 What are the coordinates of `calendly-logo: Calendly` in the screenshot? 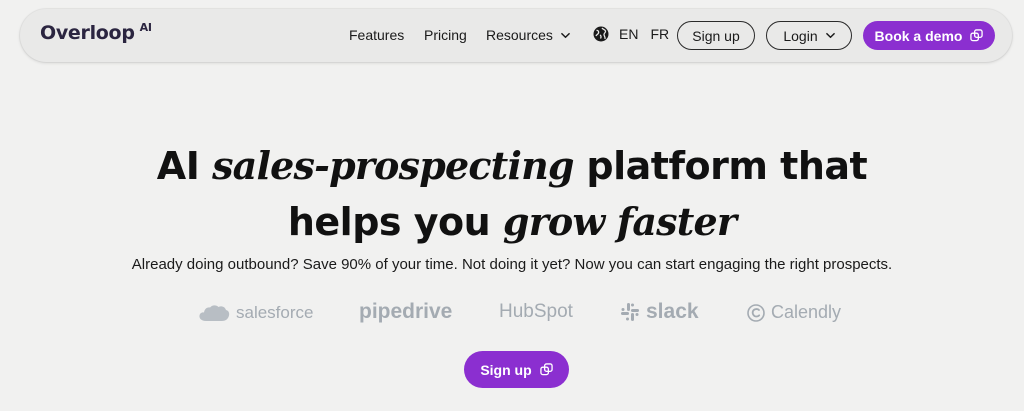 It's located at (794, 312).